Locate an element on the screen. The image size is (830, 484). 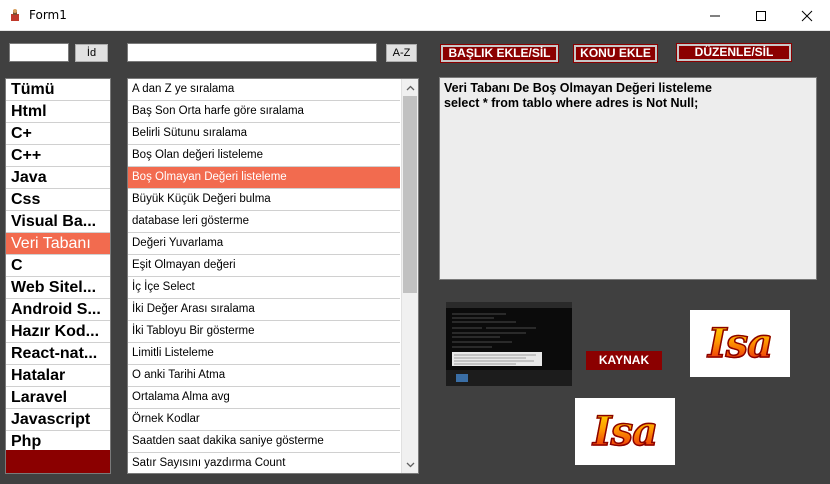
scroll-thumb is located at coordinates (410, 194).